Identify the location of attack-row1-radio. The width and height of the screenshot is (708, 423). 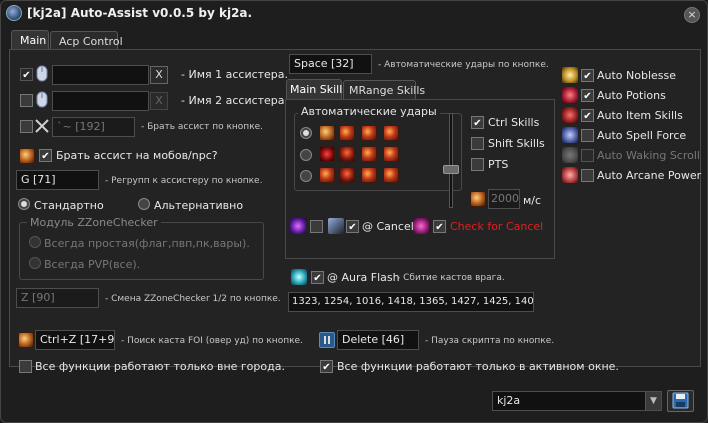
(306, 133).